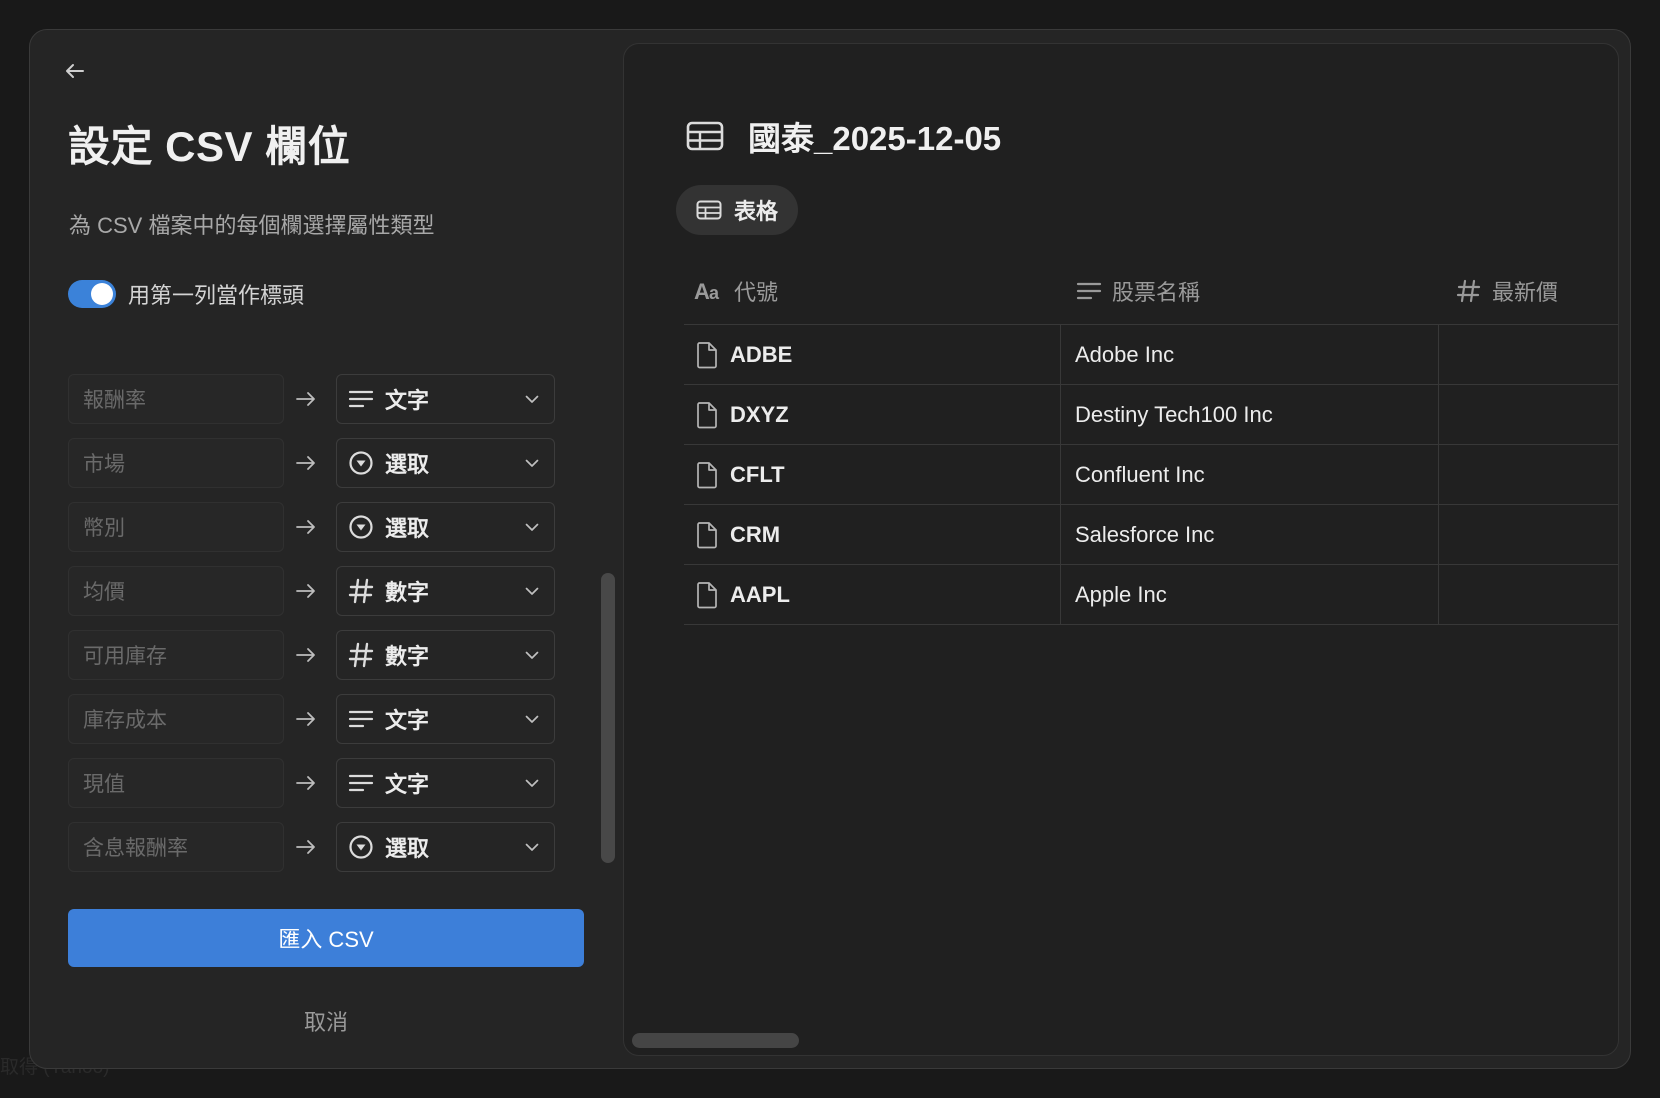 The height and width of the screenshot is (1098, 1660). I want to click on name-value: Apple Inc, so click(1121, 594).